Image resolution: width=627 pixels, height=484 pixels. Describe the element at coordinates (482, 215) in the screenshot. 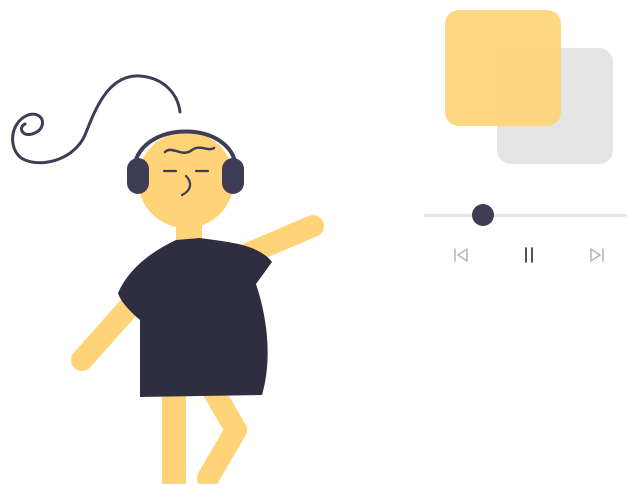

I see `progress-knob` at that location.